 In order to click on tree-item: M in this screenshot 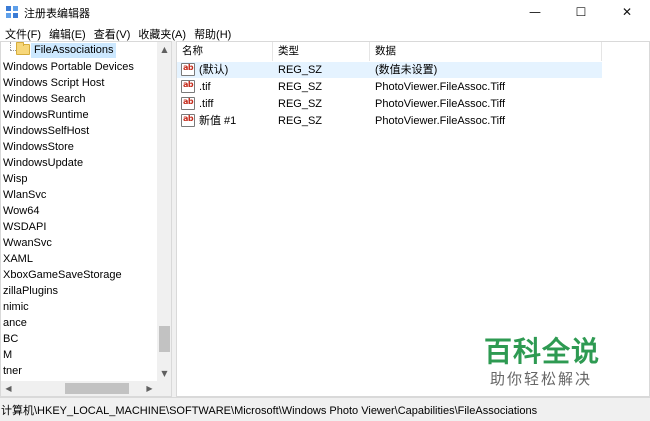, I will do `click(79, 355)`.